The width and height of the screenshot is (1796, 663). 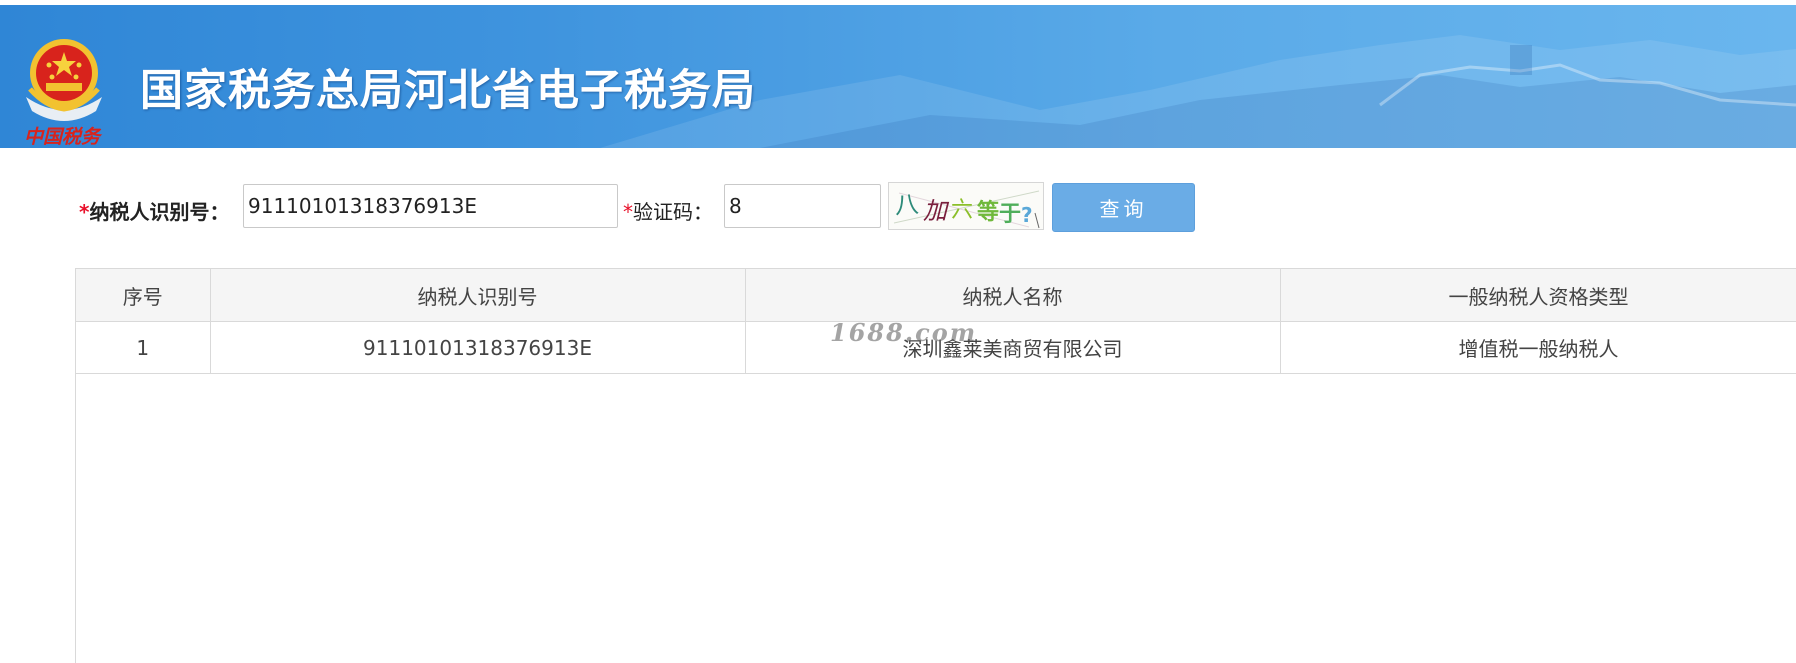 I want to click on captcha-label: *验证码：, so click(x=668, y=210).